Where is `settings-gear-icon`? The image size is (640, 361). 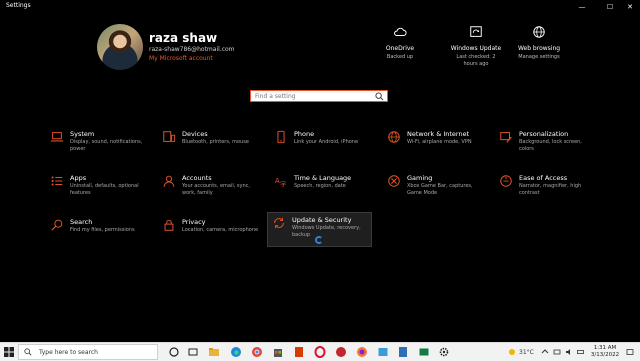
settings-gear-icon is located at coordinates (444, 352).